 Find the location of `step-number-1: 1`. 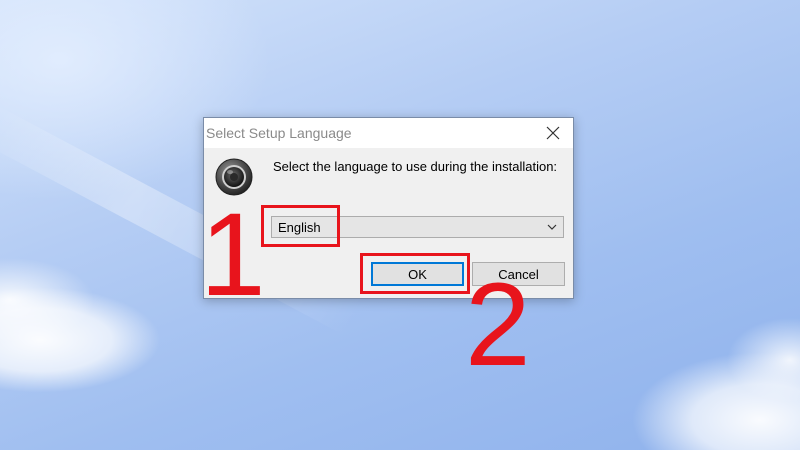

step-number-1: 1 is located at coordinates (233, 255).